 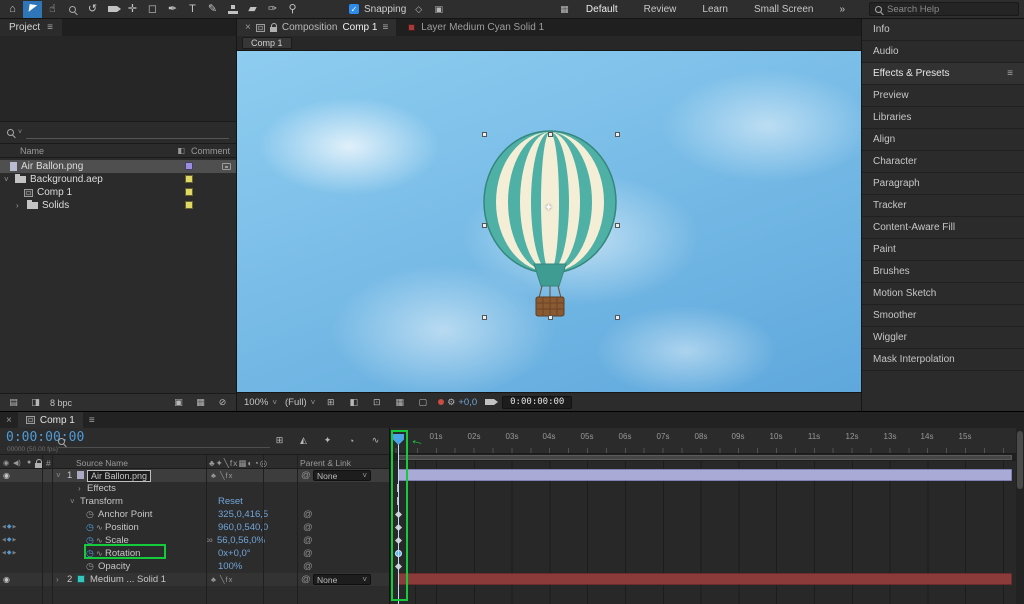 What do you see at coordinates (943, 294) in the screenshot?
I see `panel-motion-sketch: Motion Sketch` at bounding box center [943, 294].